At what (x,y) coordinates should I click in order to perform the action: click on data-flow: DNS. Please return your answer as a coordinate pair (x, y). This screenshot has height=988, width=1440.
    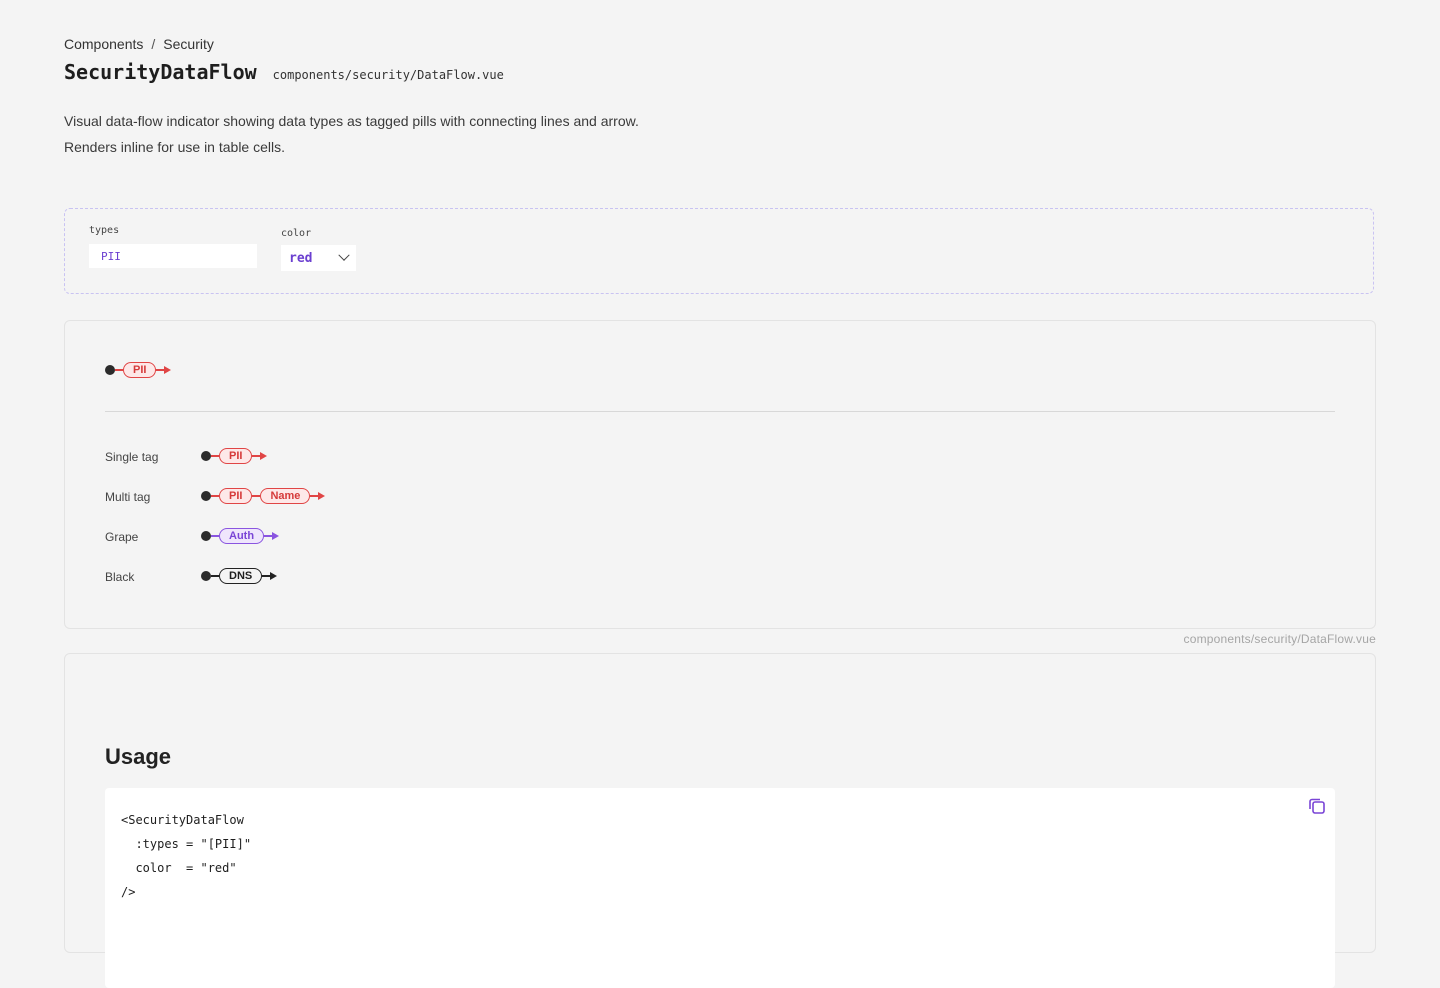
    Looking at the image, I should click on (239, 576).